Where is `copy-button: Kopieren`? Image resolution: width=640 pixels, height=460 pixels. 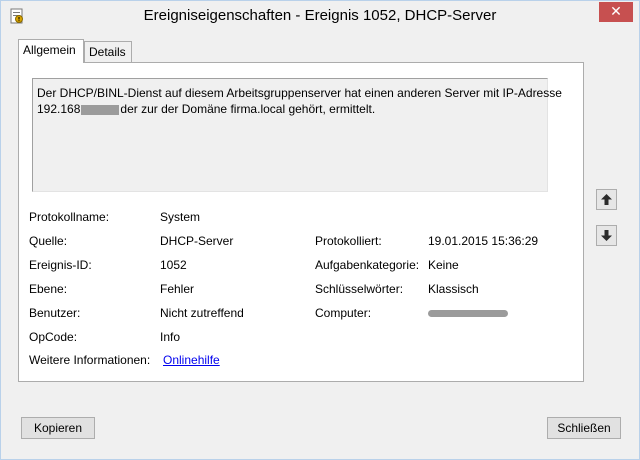
copy-button: Kopieren is located at coordinates (58, 428).